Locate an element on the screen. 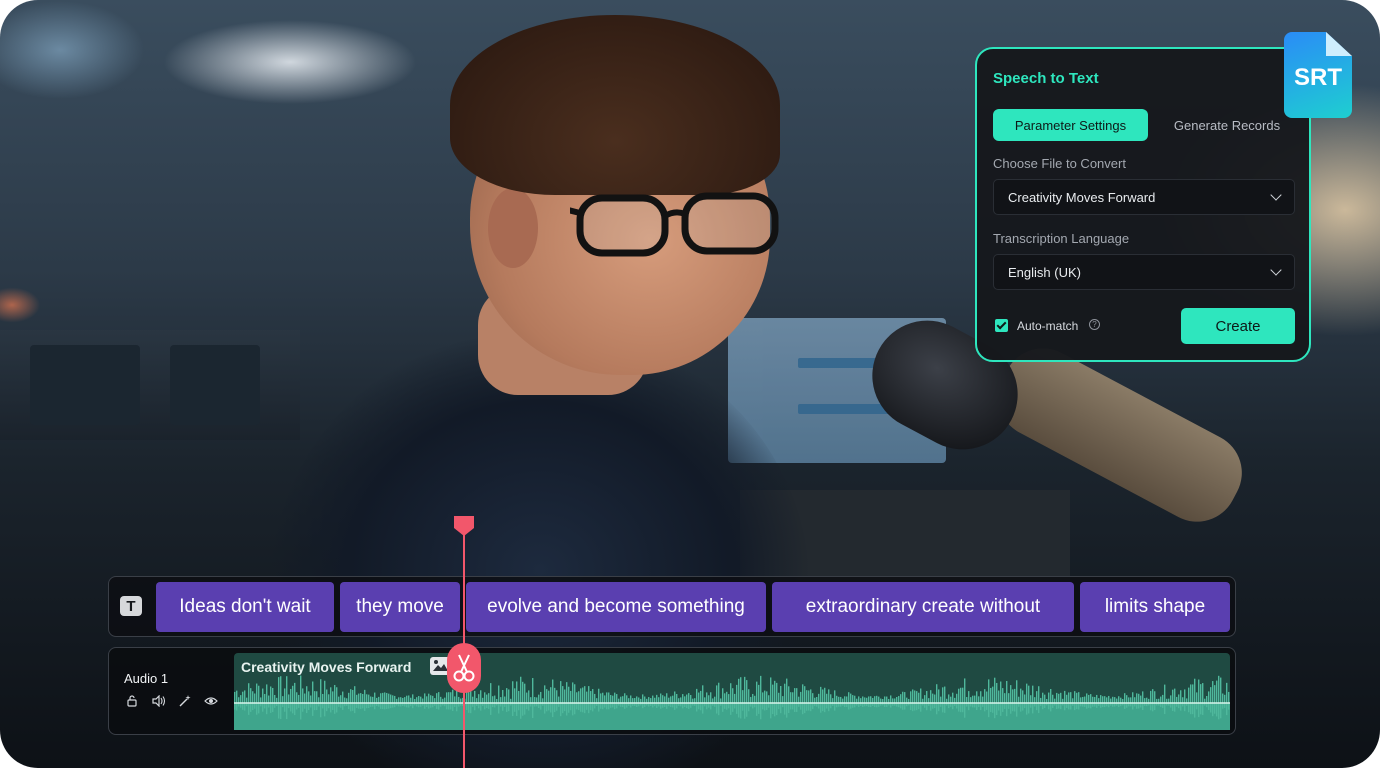 The width and height of the screenshot is (1380, 768). eye-icon is located at coordinates (211, 701).